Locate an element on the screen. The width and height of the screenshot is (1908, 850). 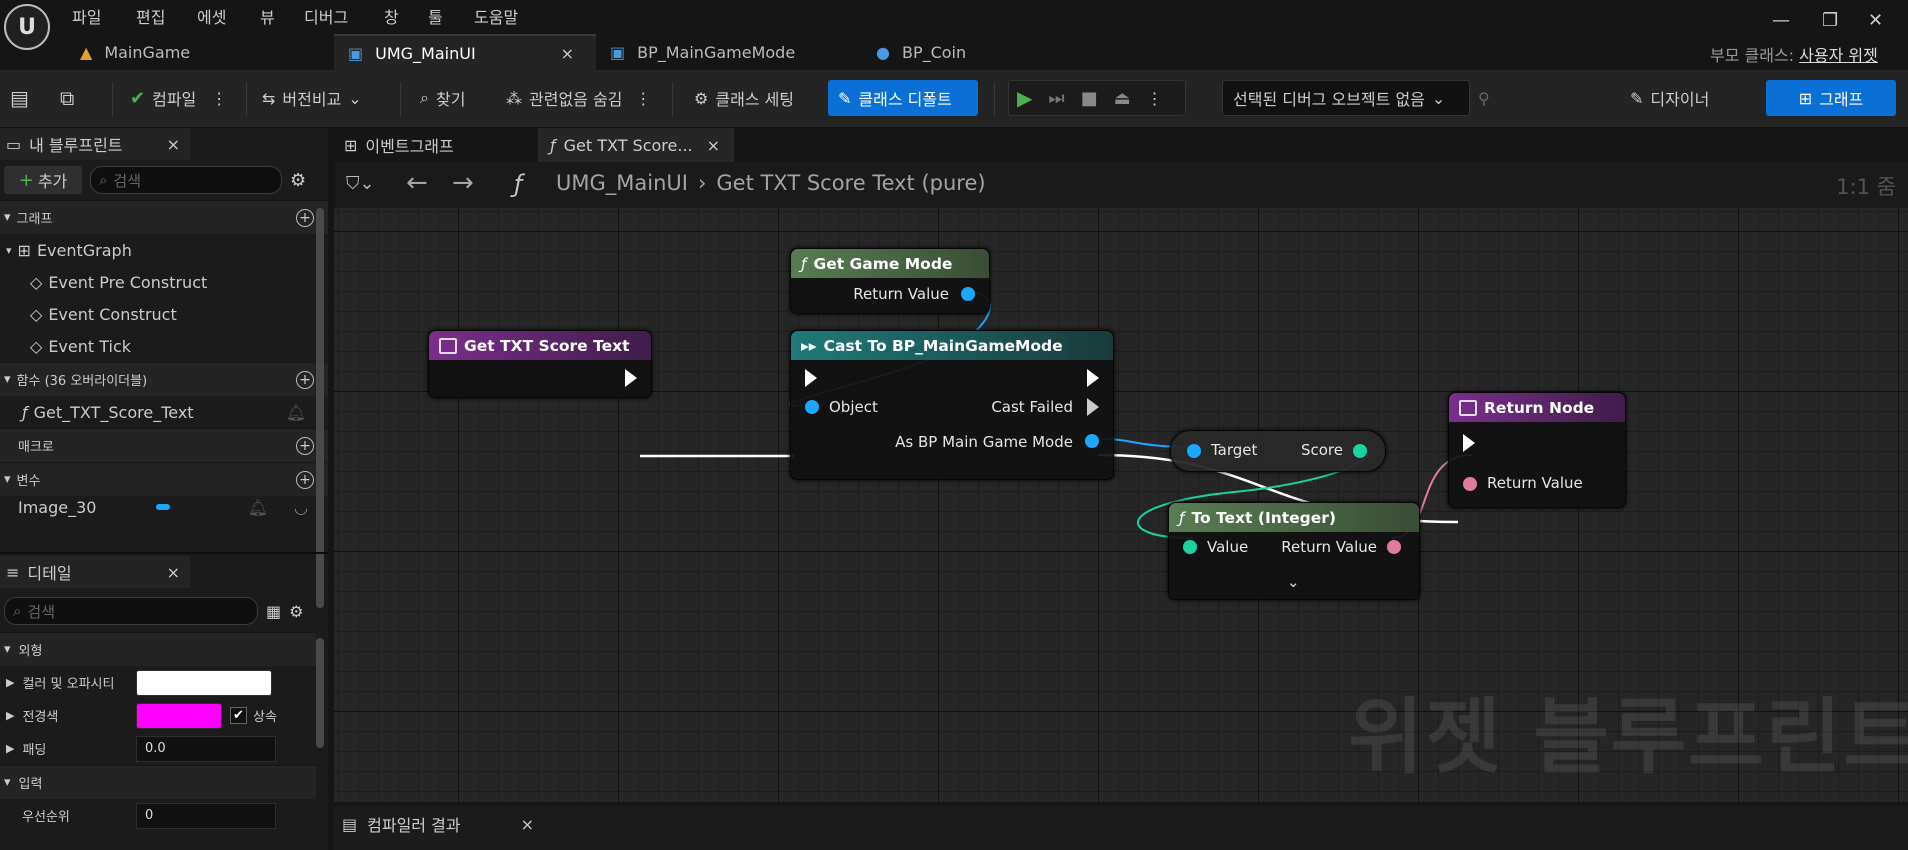
compile-button: ✔ 컴파일 ⋮ is located at coordinates (178, 98).